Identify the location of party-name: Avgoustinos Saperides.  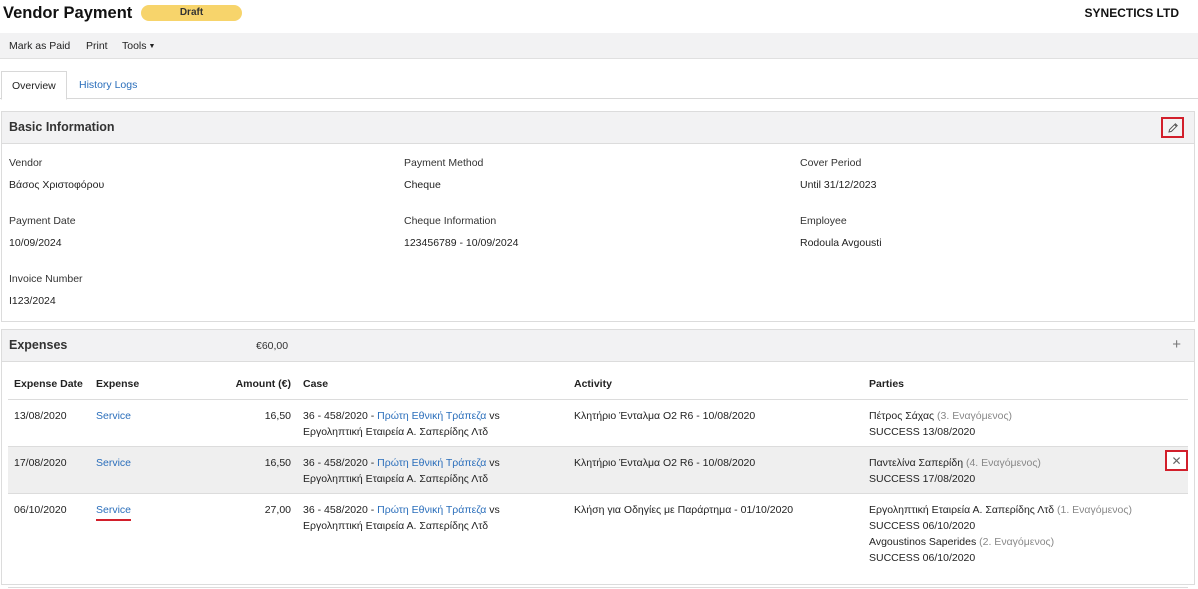
(923, 541).